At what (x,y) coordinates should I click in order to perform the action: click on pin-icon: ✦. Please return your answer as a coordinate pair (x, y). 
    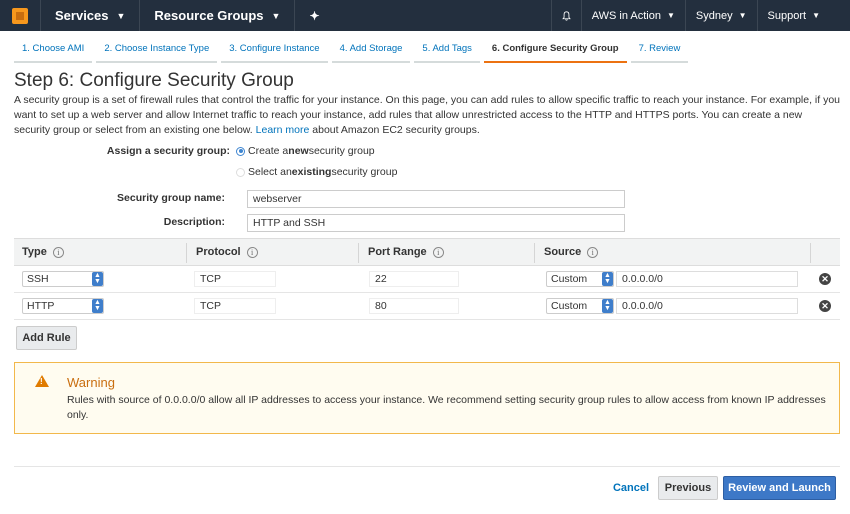
    Looking at the image, I should click on (313, 15).